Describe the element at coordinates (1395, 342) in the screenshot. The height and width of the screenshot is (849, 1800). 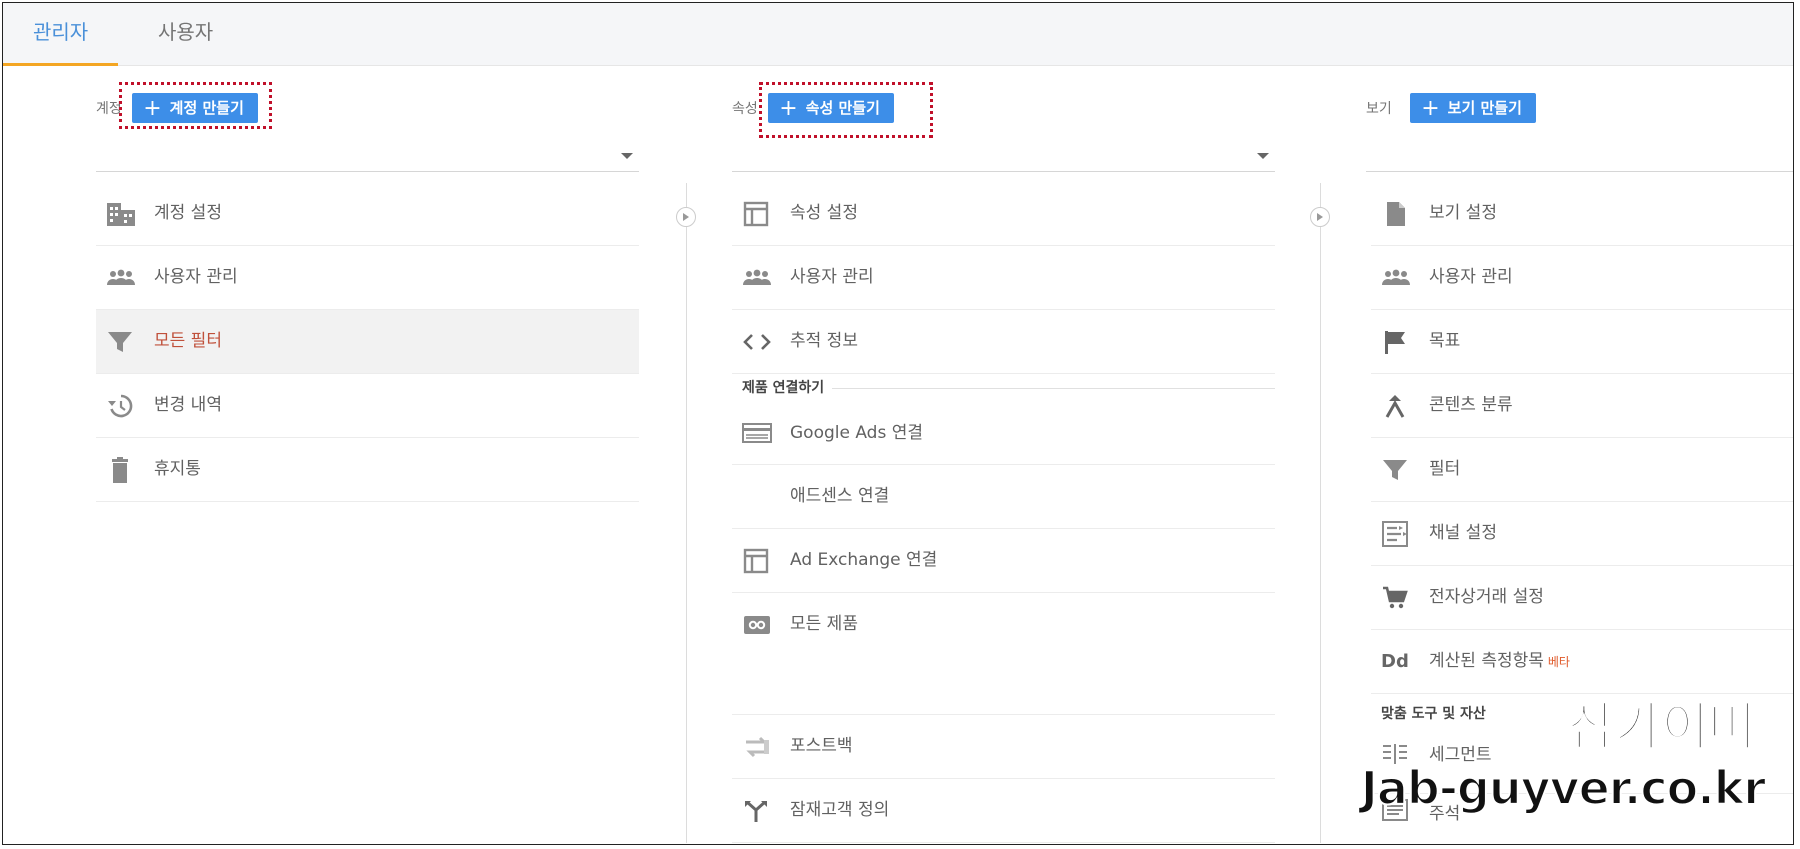
I see `flag-icon` at that location.